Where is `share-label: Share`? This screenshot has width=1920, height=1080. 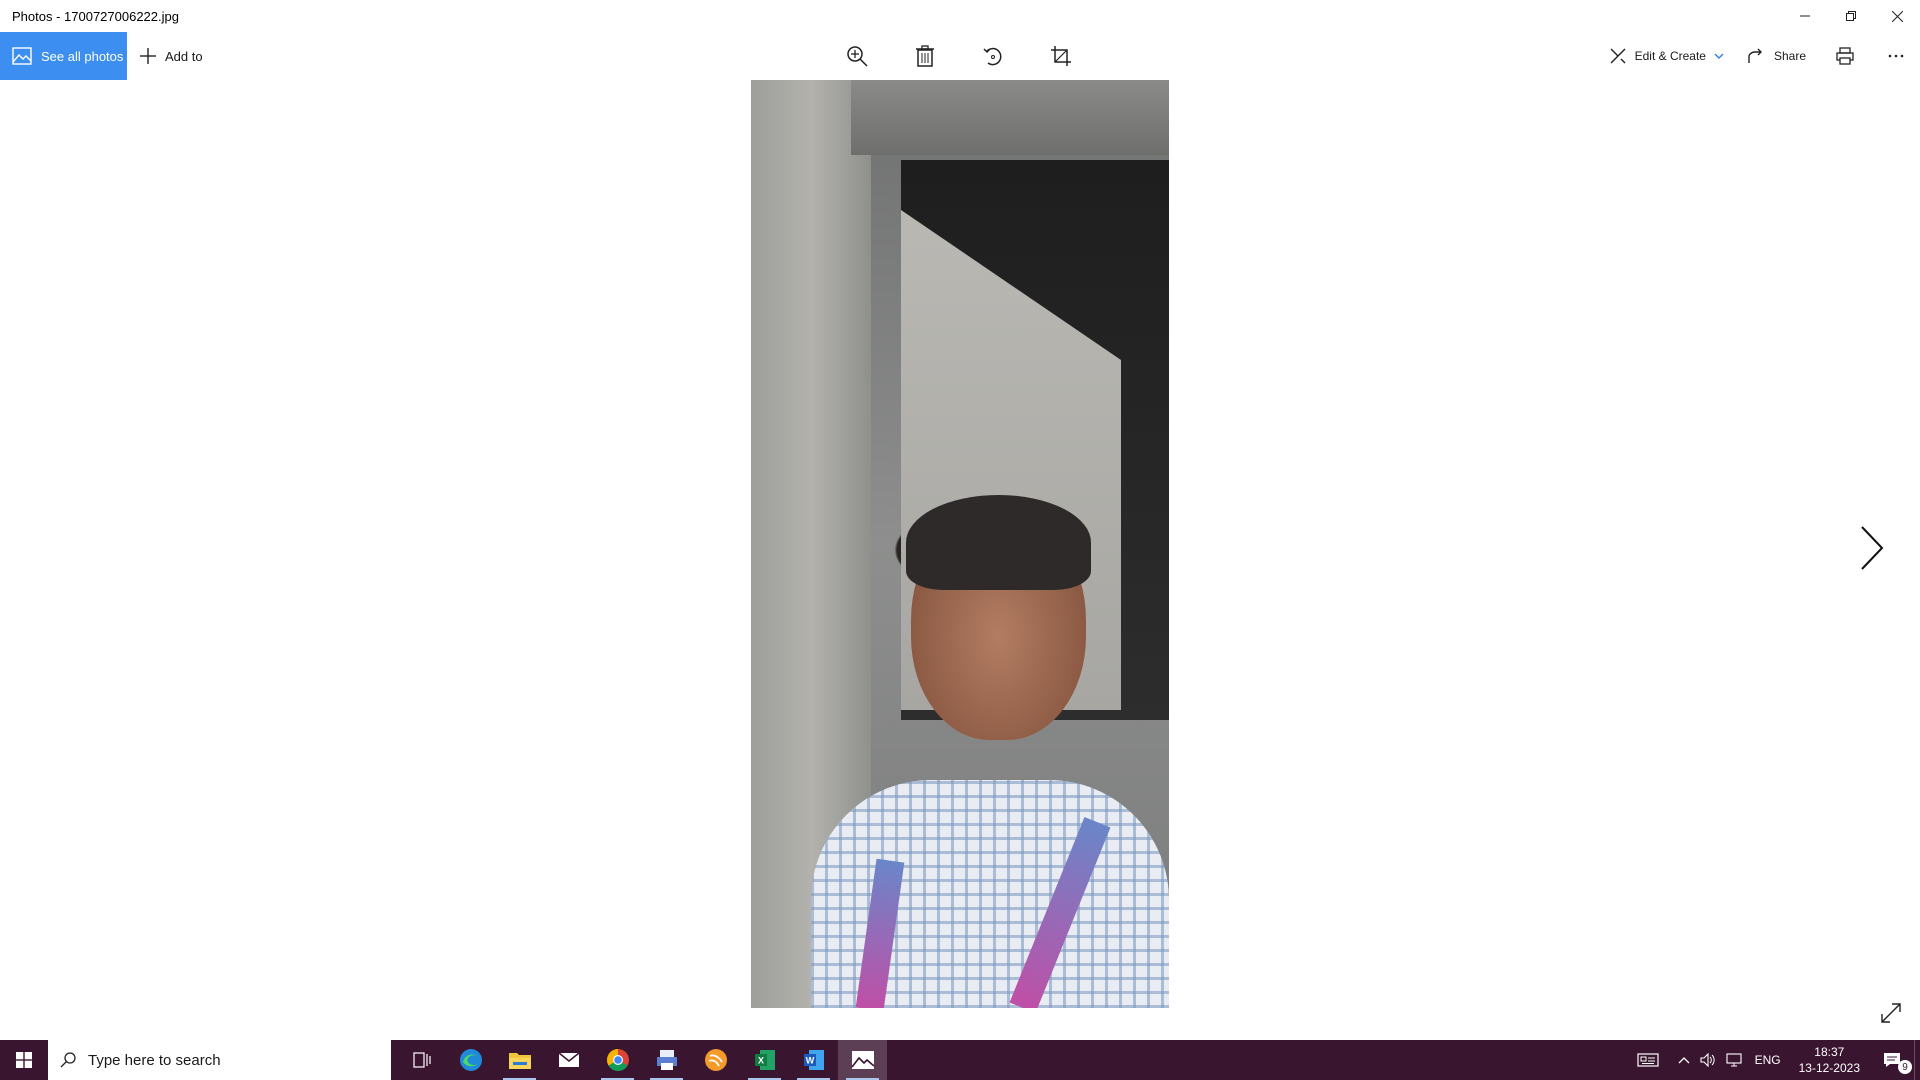 share-label: Share is located at coordinates (1789, 56).